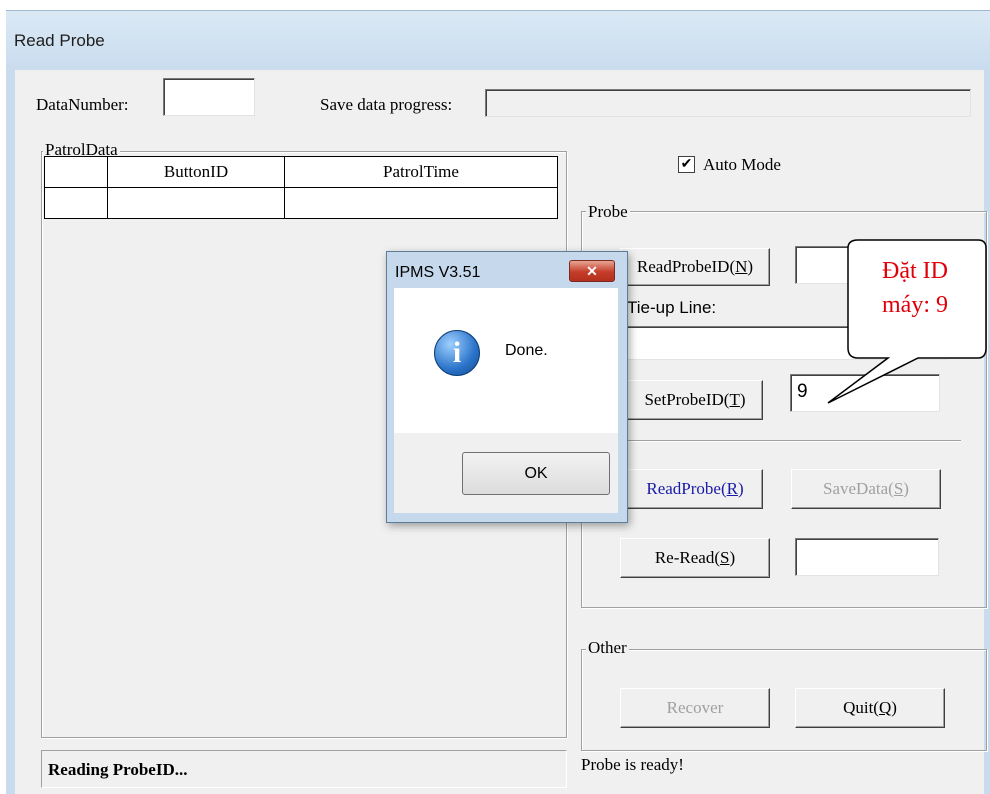 This screenshot has width=990, height=794. Describe the element at coordinates (506, 360) in the screenshot. I see `dialog-body: i Done.` at that location.